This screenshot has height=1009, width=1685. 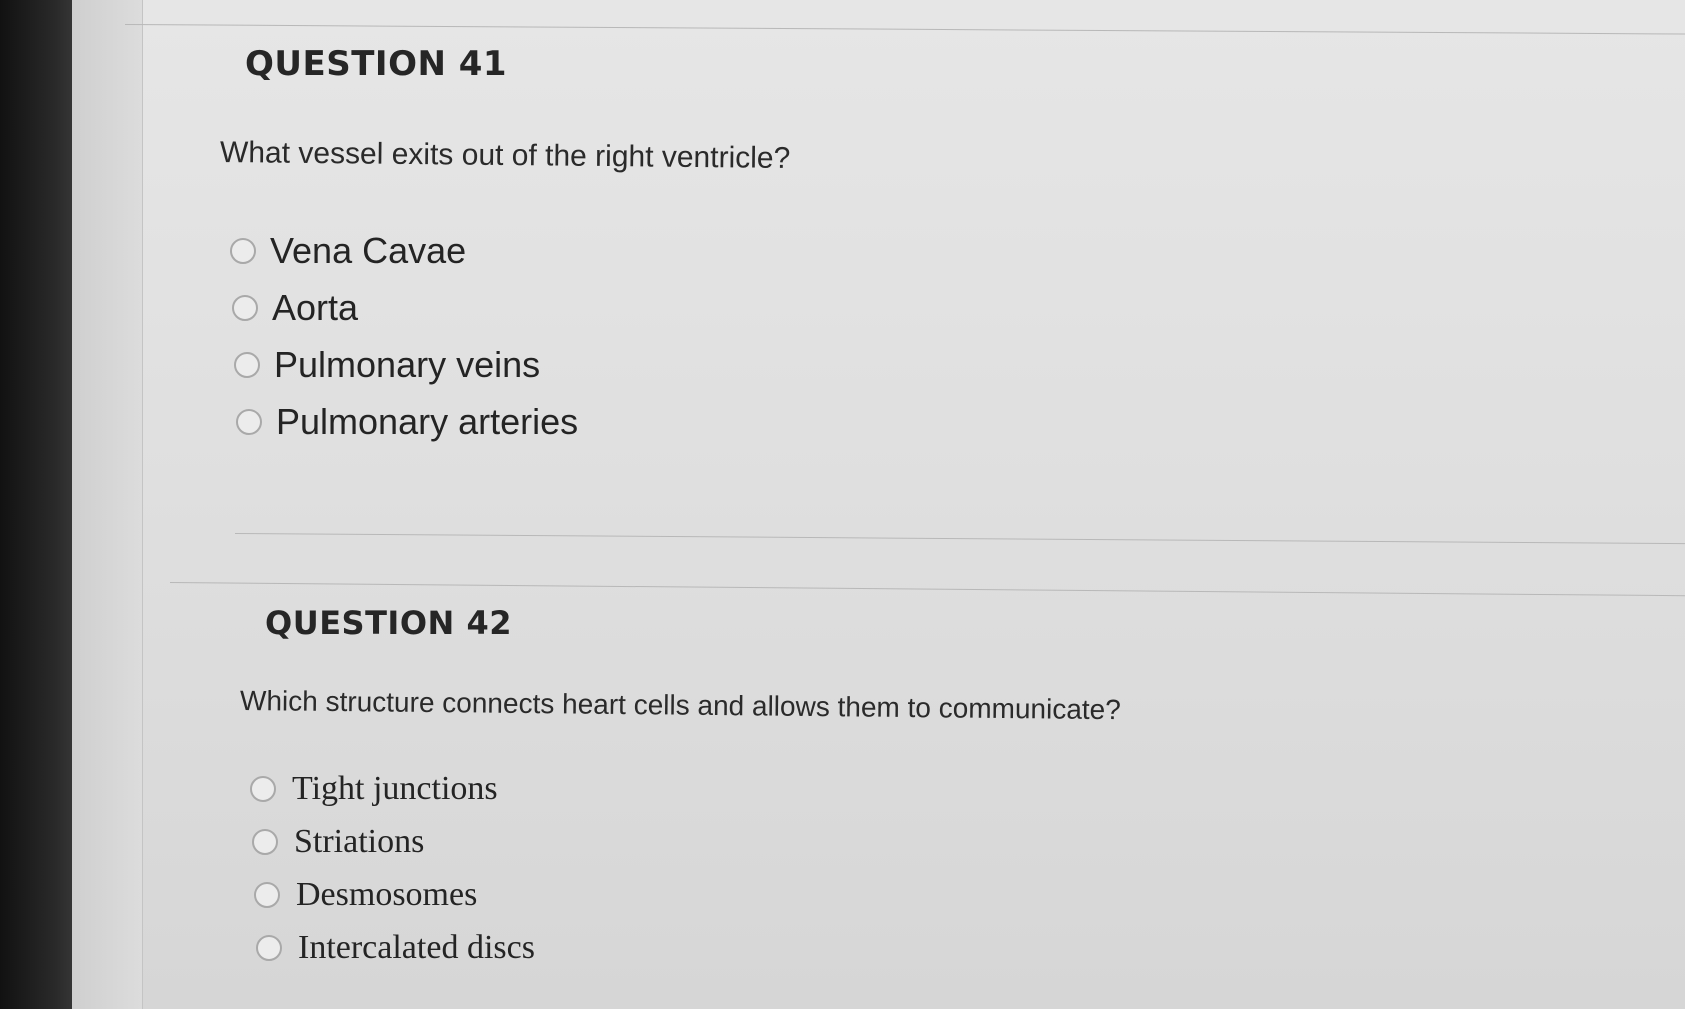 I want to click on option-pulmonary-veins: Pulmonary veins, so click(x=387, y=365).